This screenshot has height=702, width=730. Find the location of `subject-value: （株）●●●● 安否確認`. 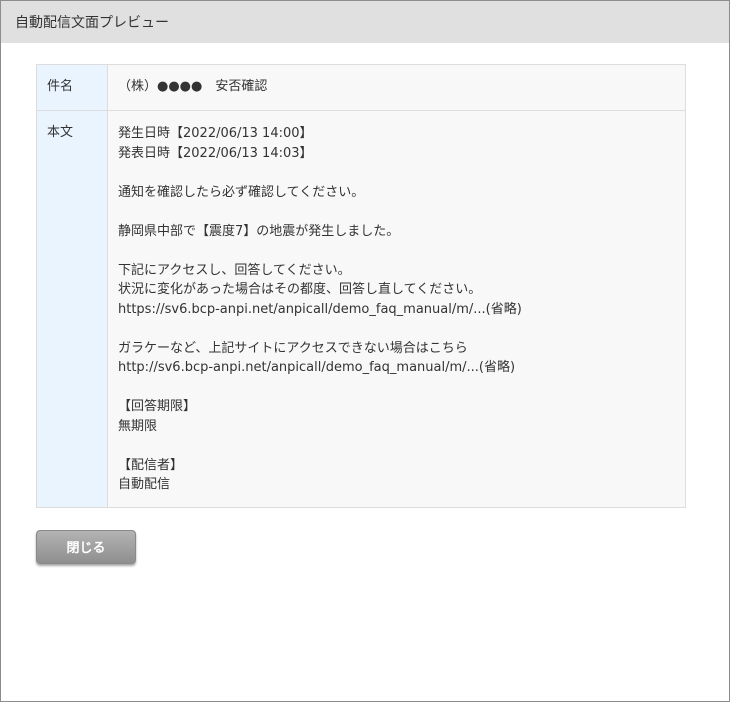

subject-value: （株）●●●● 安否確認 is located at coordinates (396, 87).